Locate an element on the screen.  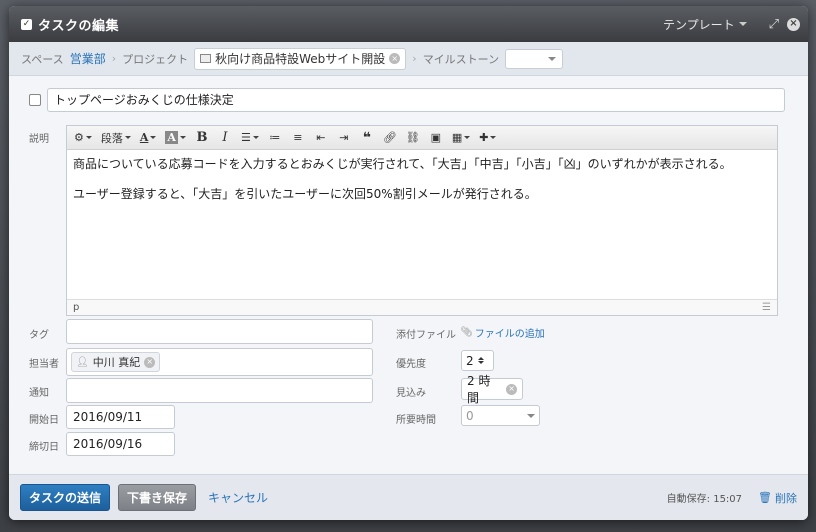
assignee-name: 中川 真紀 is located at coordinates (116, 362).